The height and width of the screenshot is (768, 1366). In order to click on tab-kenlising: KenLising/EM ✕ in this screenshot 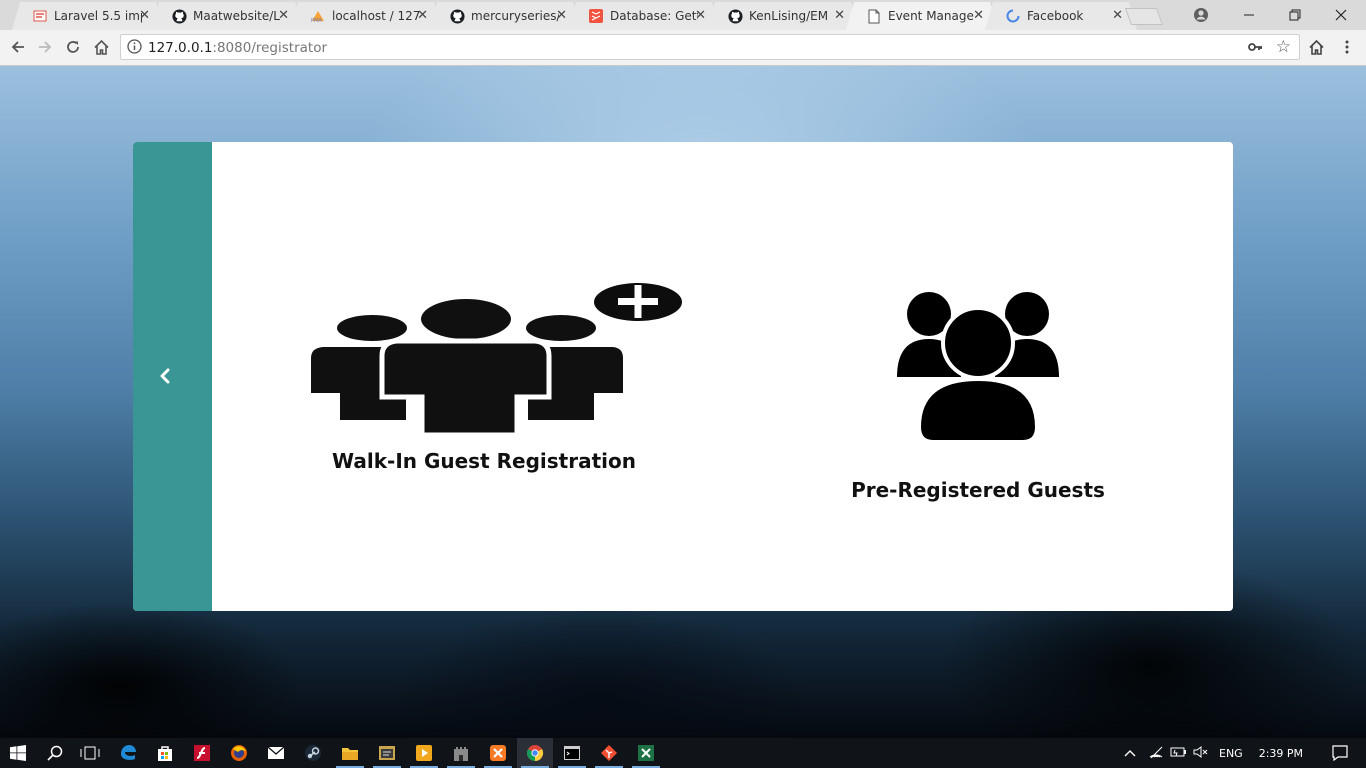, I will do `click(783, 16)`.